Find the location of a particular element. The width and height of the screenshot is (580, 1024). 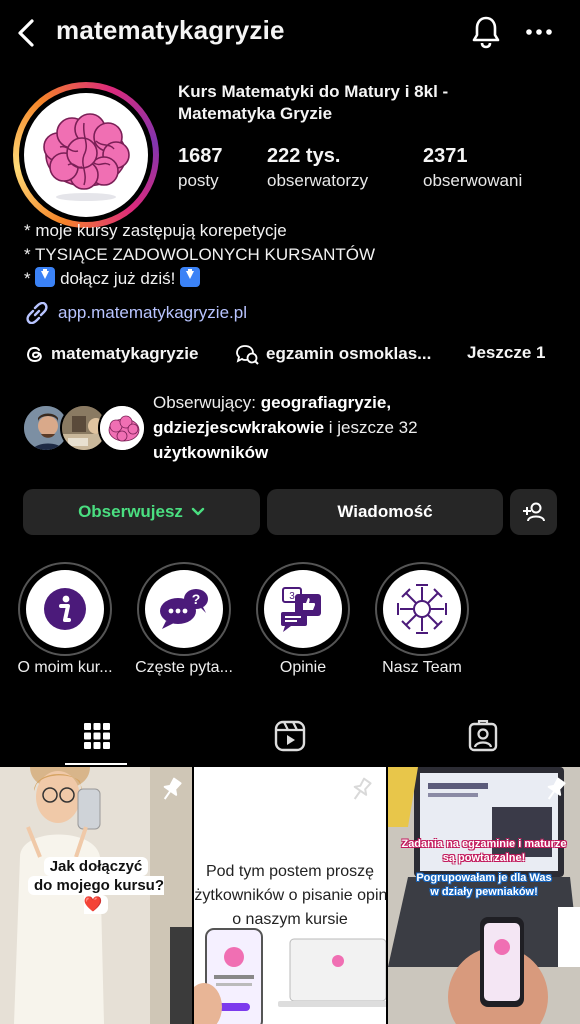

message-button: Wiadomość is located at coordinates (385, 512).